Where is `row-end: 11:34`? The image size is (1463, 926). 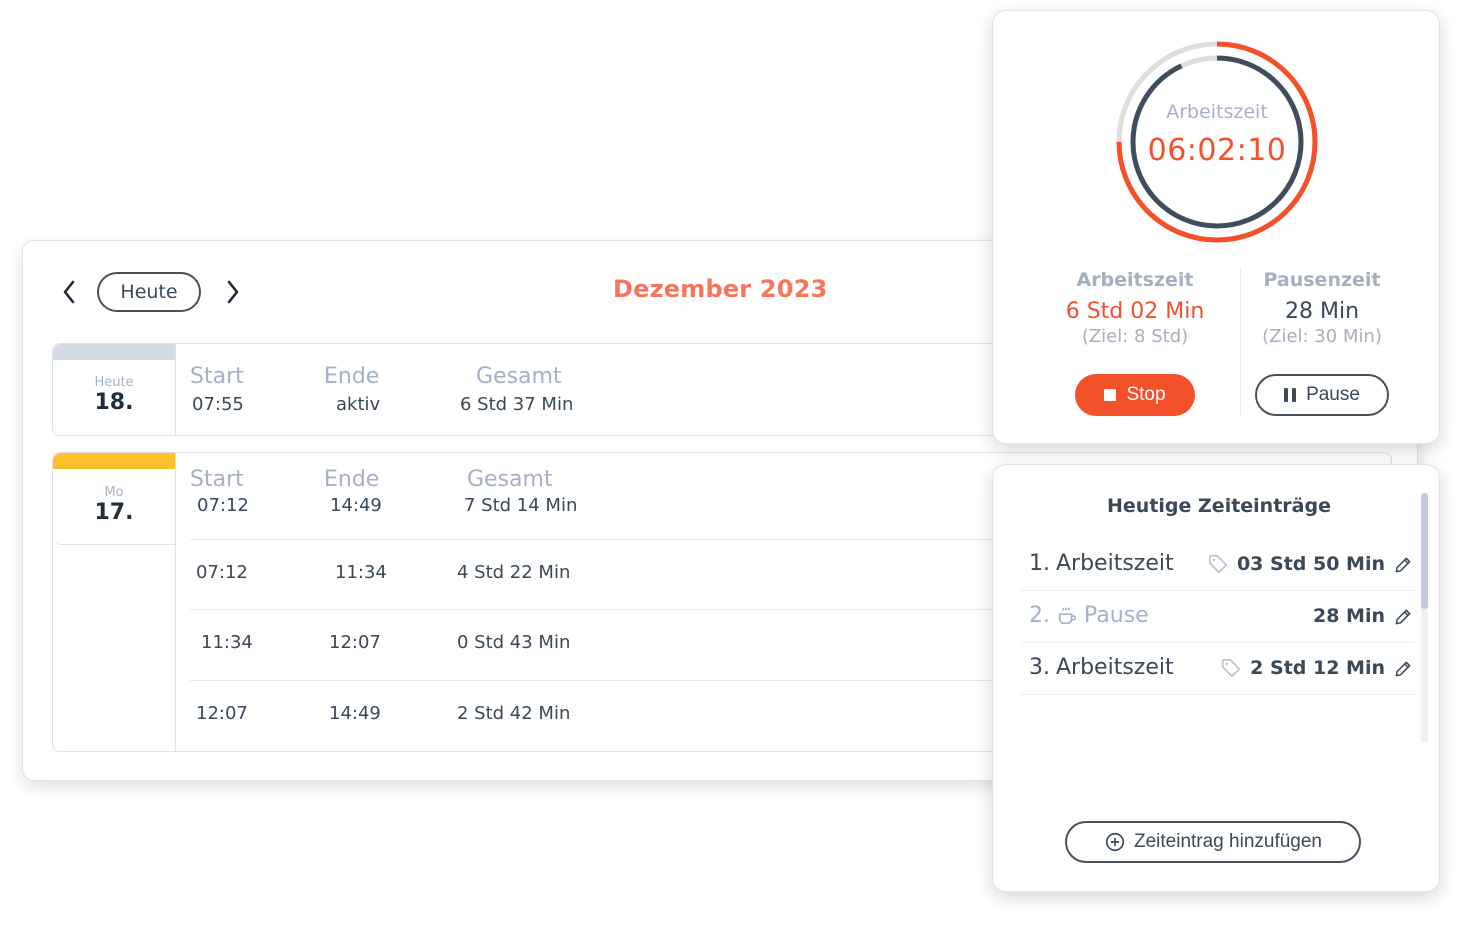
row-end: 11:34 is located at coordinates (361, 572).